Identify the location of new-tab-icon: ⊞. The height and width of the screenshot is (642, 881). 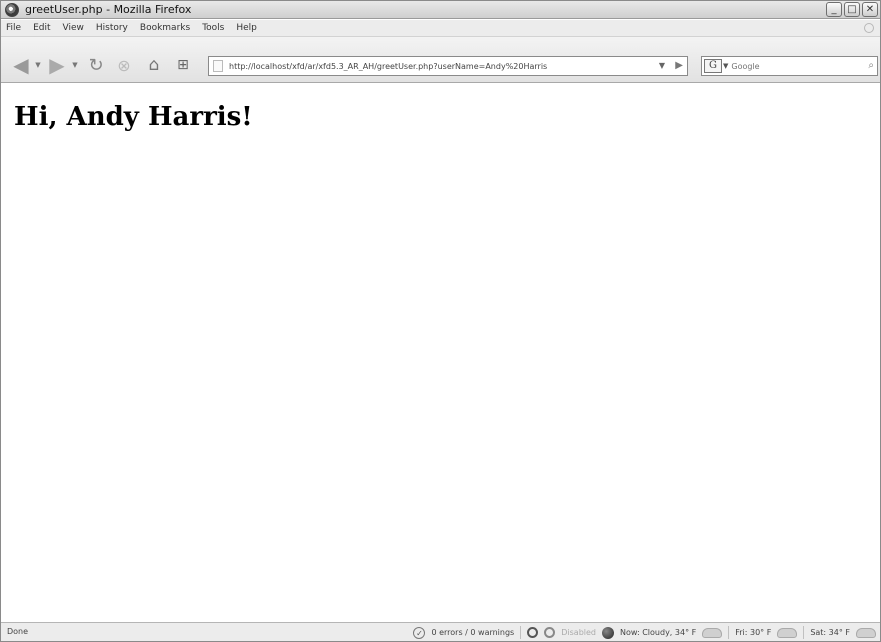
(183, 65).